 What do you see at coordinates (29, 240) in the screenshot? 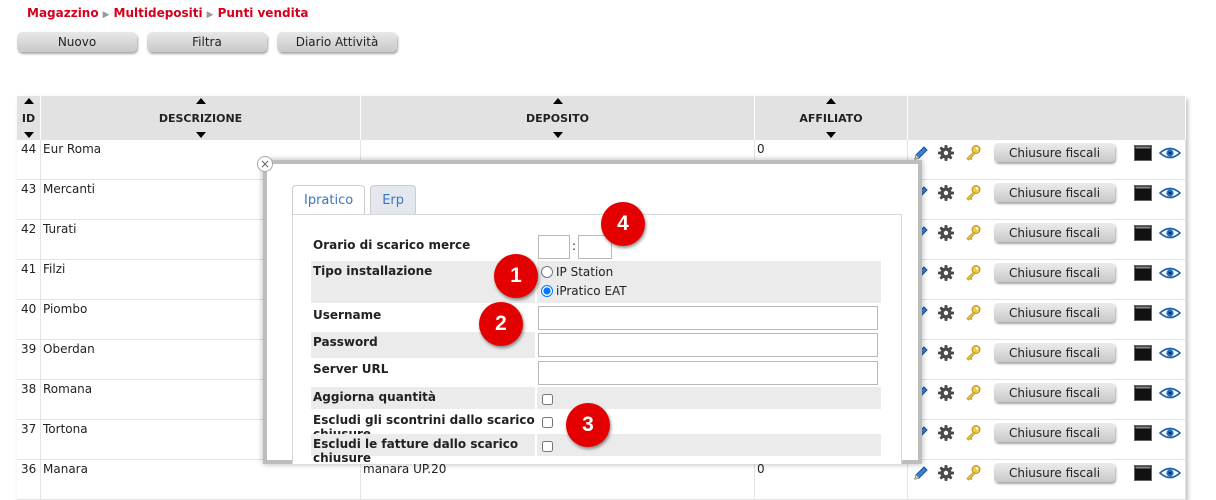
I see `row-id: 42` at bounding box center [29, 240].